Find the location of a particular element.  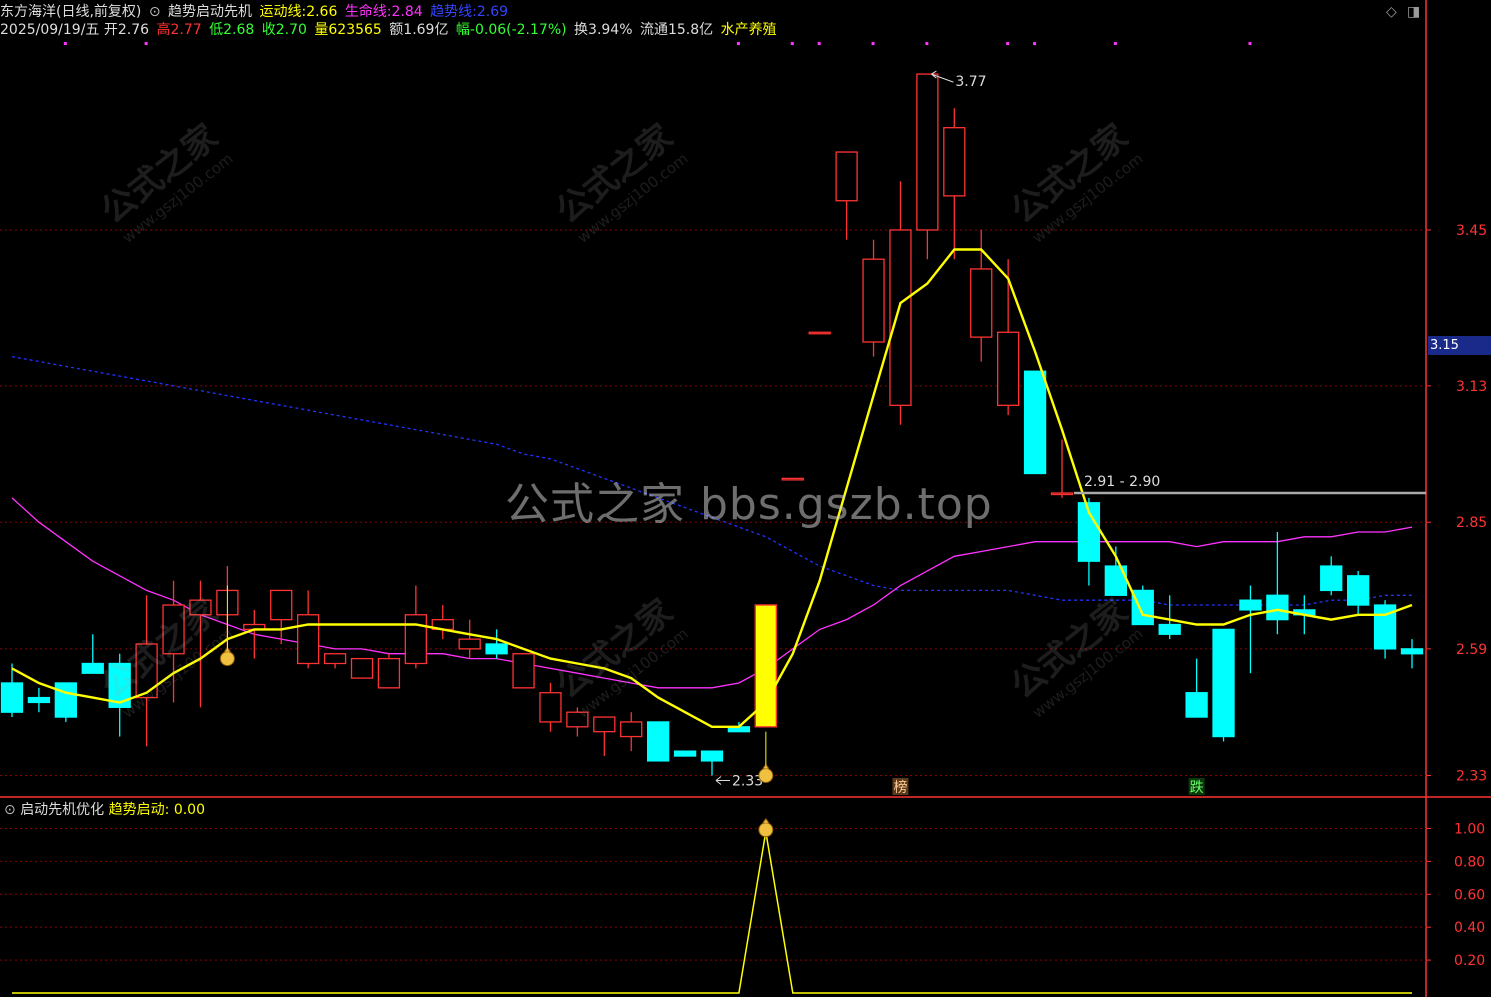

amount-value: 1.69亿 is located at coordinates (426, 30).